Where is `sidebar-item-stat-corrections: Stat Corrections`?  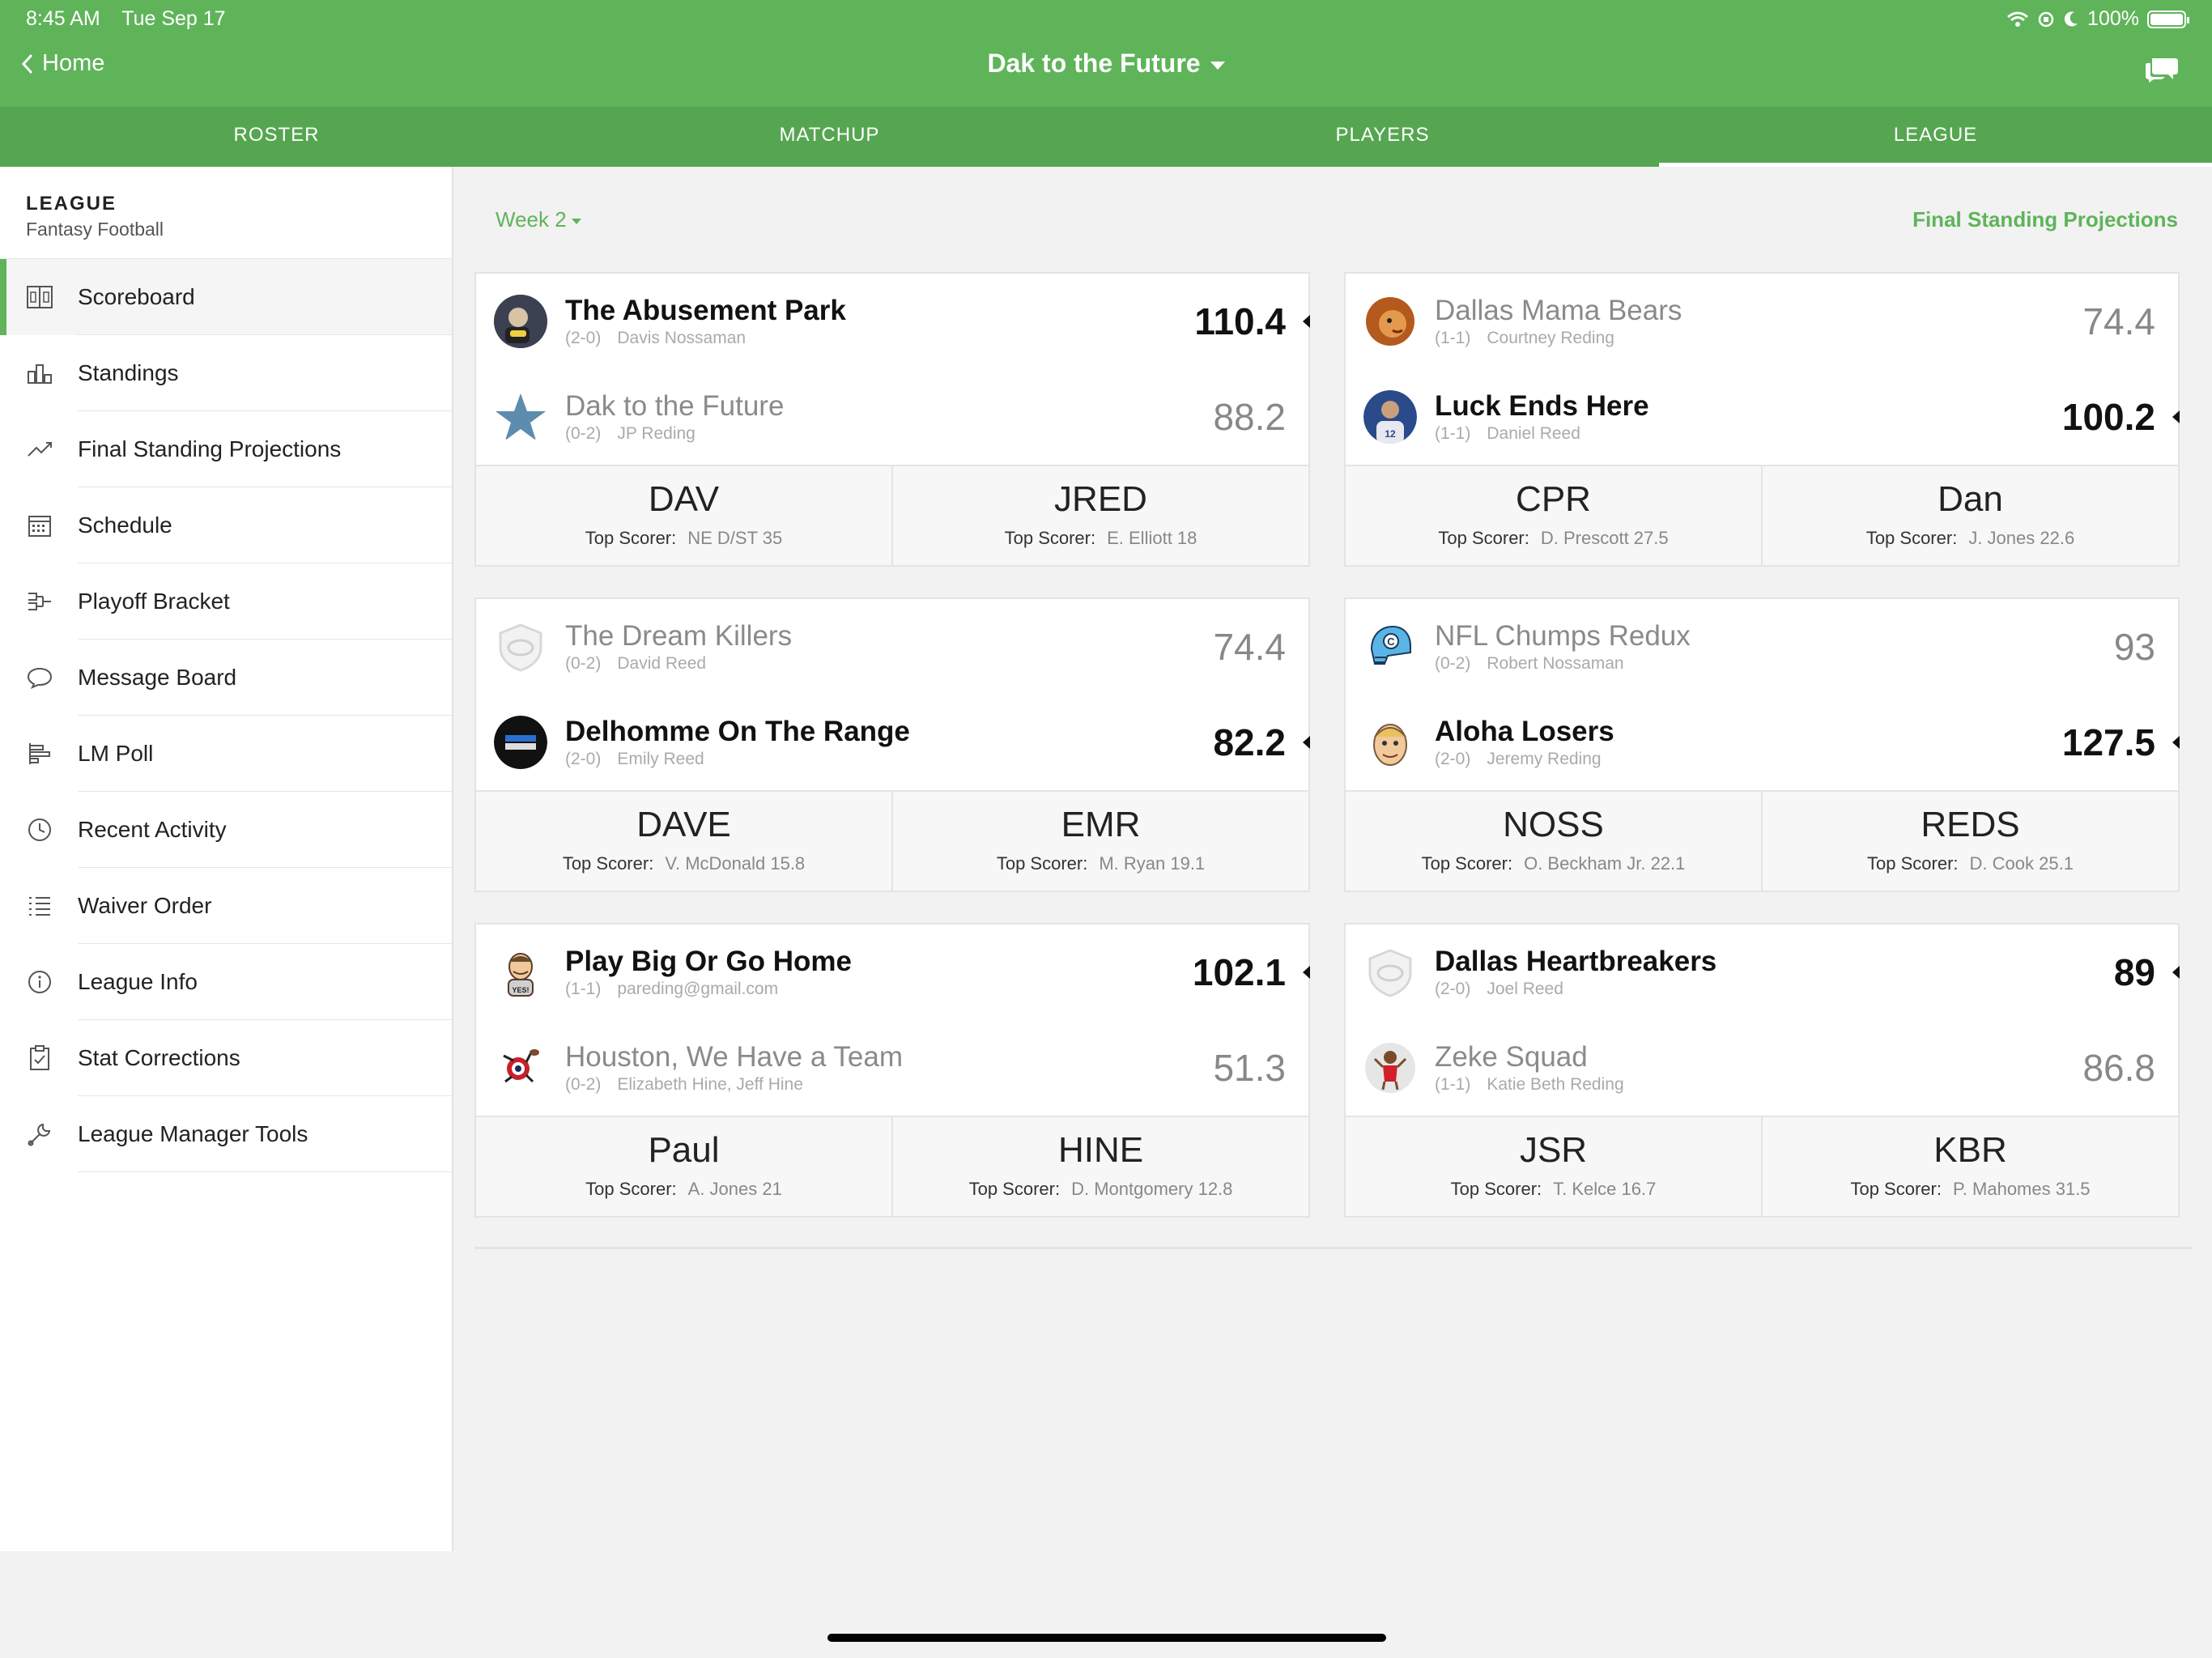
sidebar-item-stat-corrections: Stat Corrections is located at coordinates (226, 1058).